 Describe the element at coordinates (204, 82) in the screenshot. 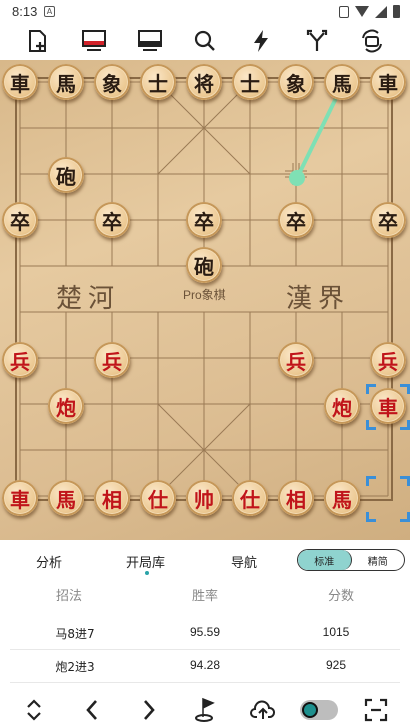

I see `piece-black-general: 将` at that location.